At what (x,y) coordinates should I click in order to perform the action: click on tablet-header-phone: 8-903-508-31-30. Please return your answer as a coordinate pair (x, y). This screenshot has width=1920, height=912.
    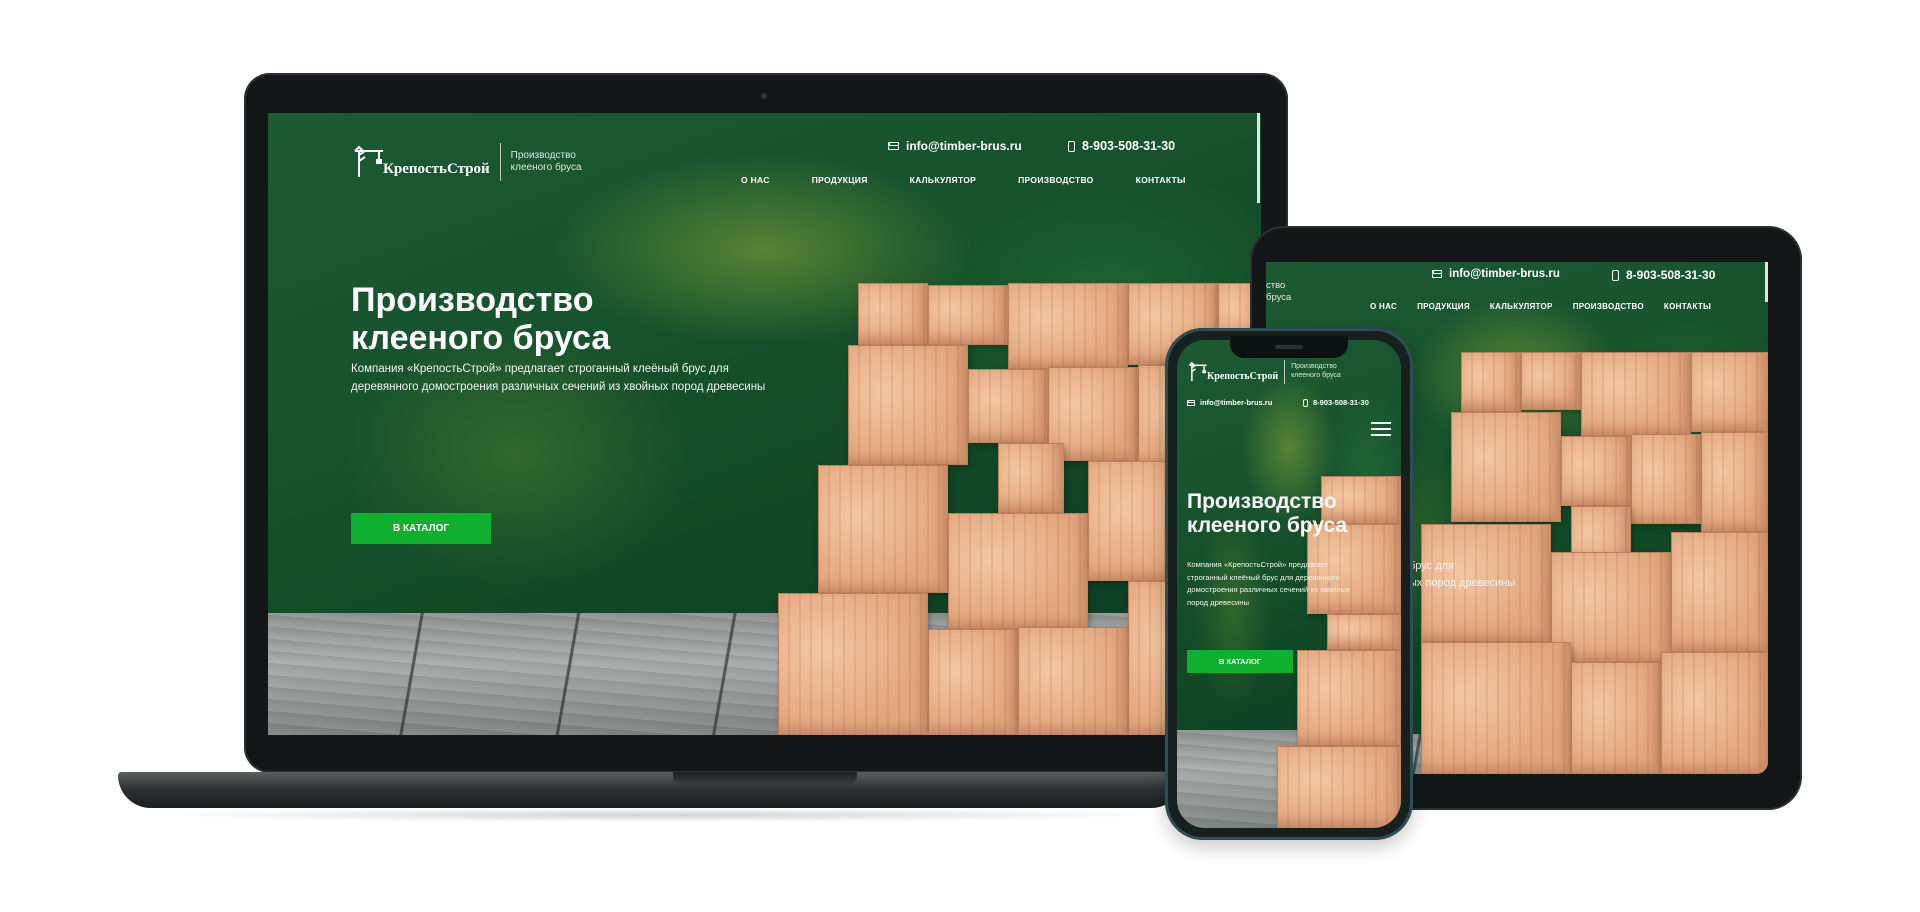
    Looking at the image, I should click on (1663, 275).